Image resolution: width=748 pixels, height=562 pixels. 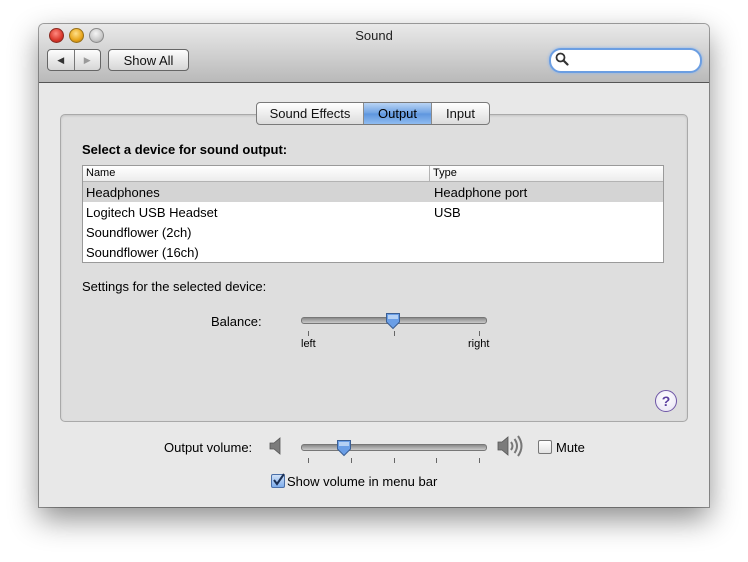 What do you see at coordinates (398, 113) in the screenshot?
I see `tab-output: Output` at bounding box center [398, 113].